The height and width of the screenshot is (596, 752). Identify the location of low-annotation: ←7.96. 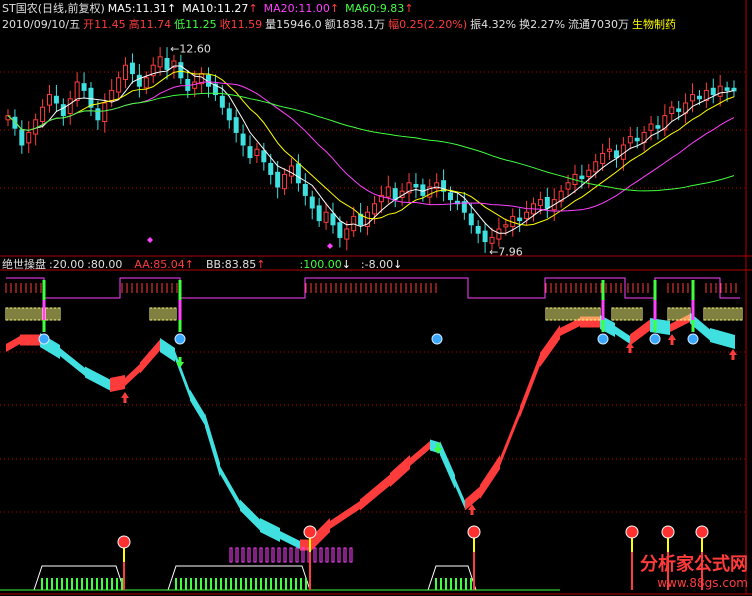
(506, 251).